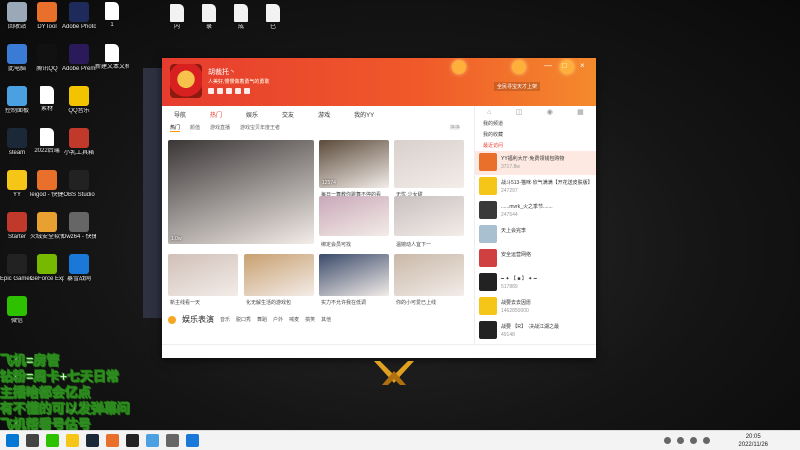 The height and width of the screenshot is (450, 800). I want to click on room-list-item: 天上会完李, so click(535, 235).